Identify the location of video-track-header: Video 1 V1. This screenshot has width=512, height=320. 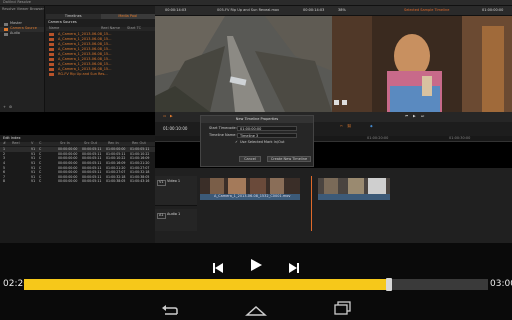
(176, 191).